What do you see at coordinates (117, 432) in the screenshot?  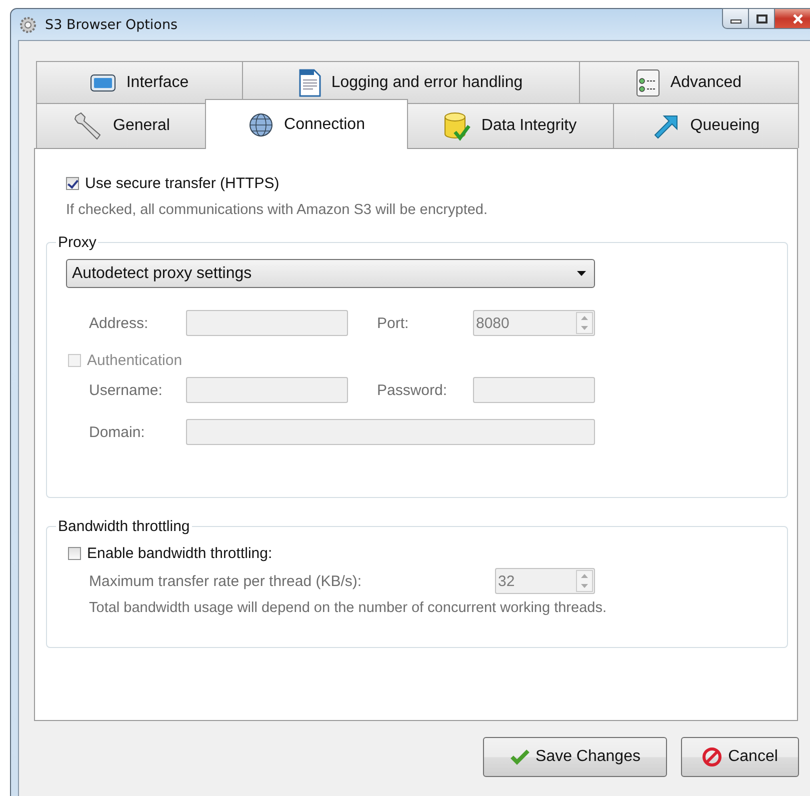 I see `field-label: Domain:` at bounding box center [117, 432].